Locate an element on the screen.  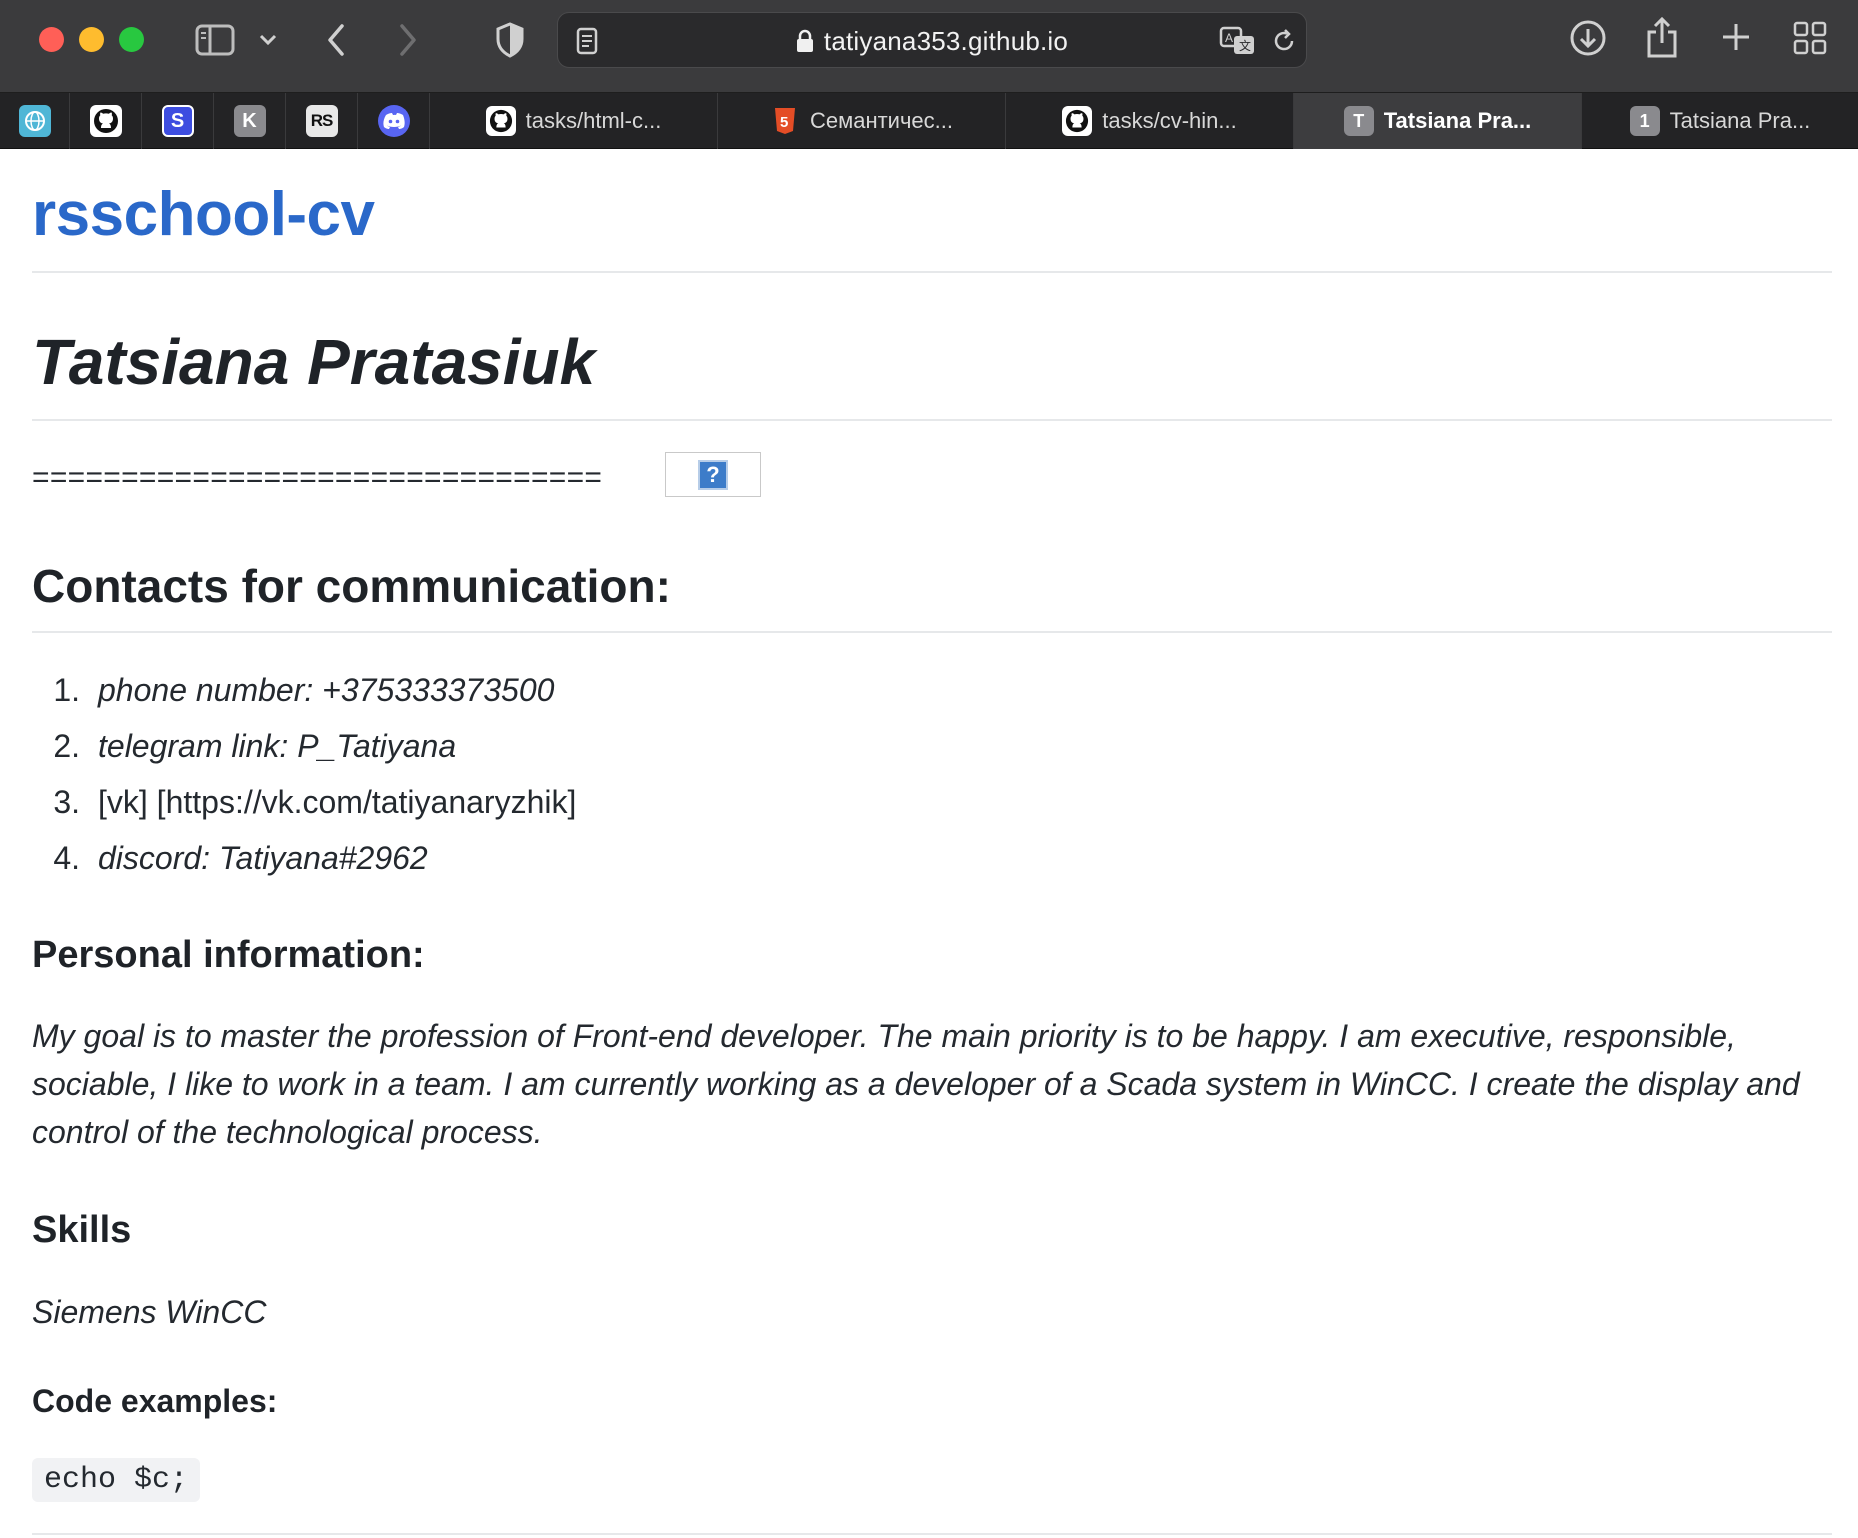
k-icon: K is located at coordinates (249, 121).